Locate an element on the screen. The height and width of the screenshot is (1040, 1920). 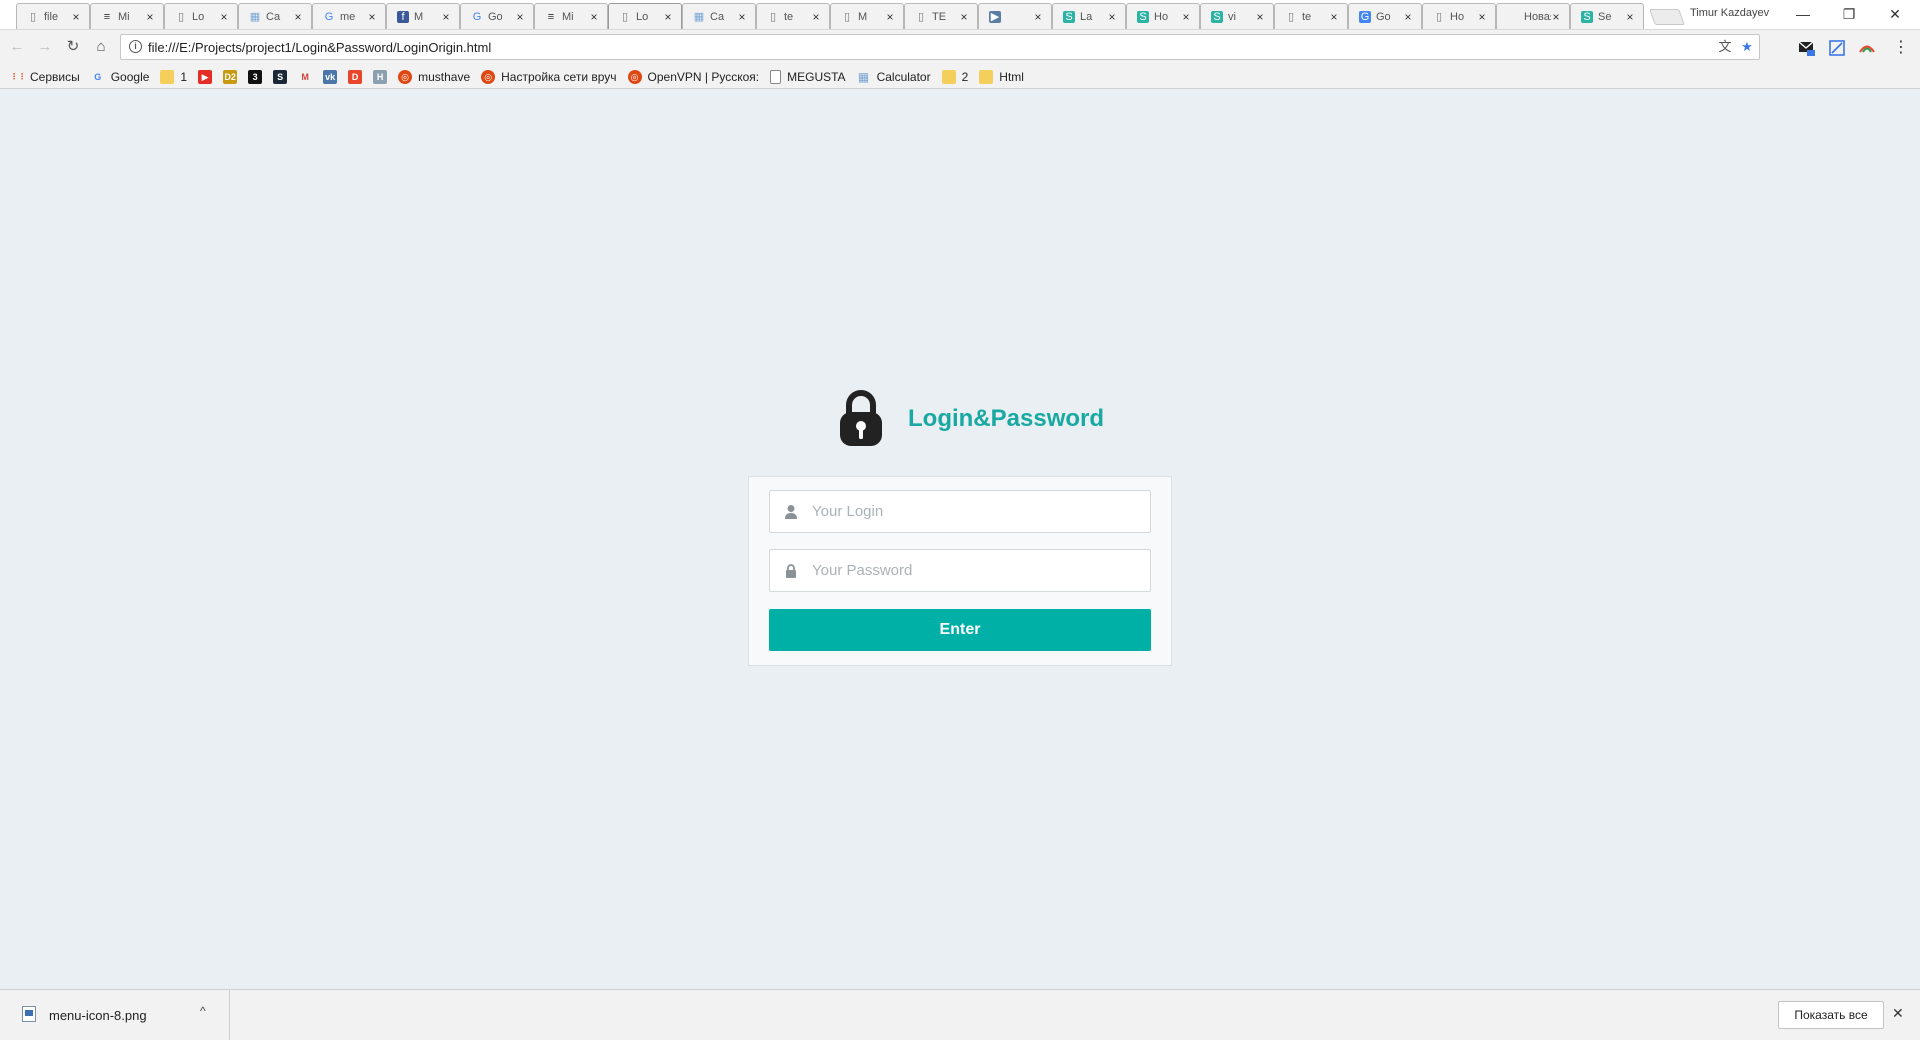
tab: ▯ Ho × is located at coordinates (1459, 16).